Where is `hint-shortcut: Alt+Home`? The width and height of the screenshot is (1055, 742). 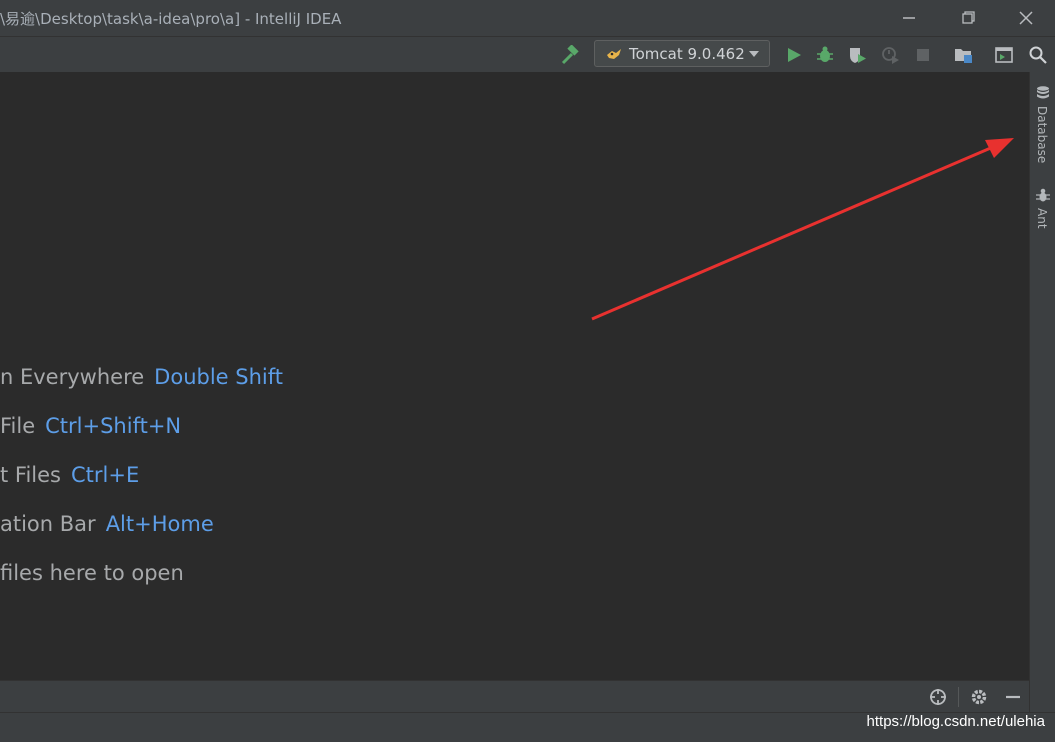
hint-shortcut: Alt+Home is located at coordinates (159, 524).